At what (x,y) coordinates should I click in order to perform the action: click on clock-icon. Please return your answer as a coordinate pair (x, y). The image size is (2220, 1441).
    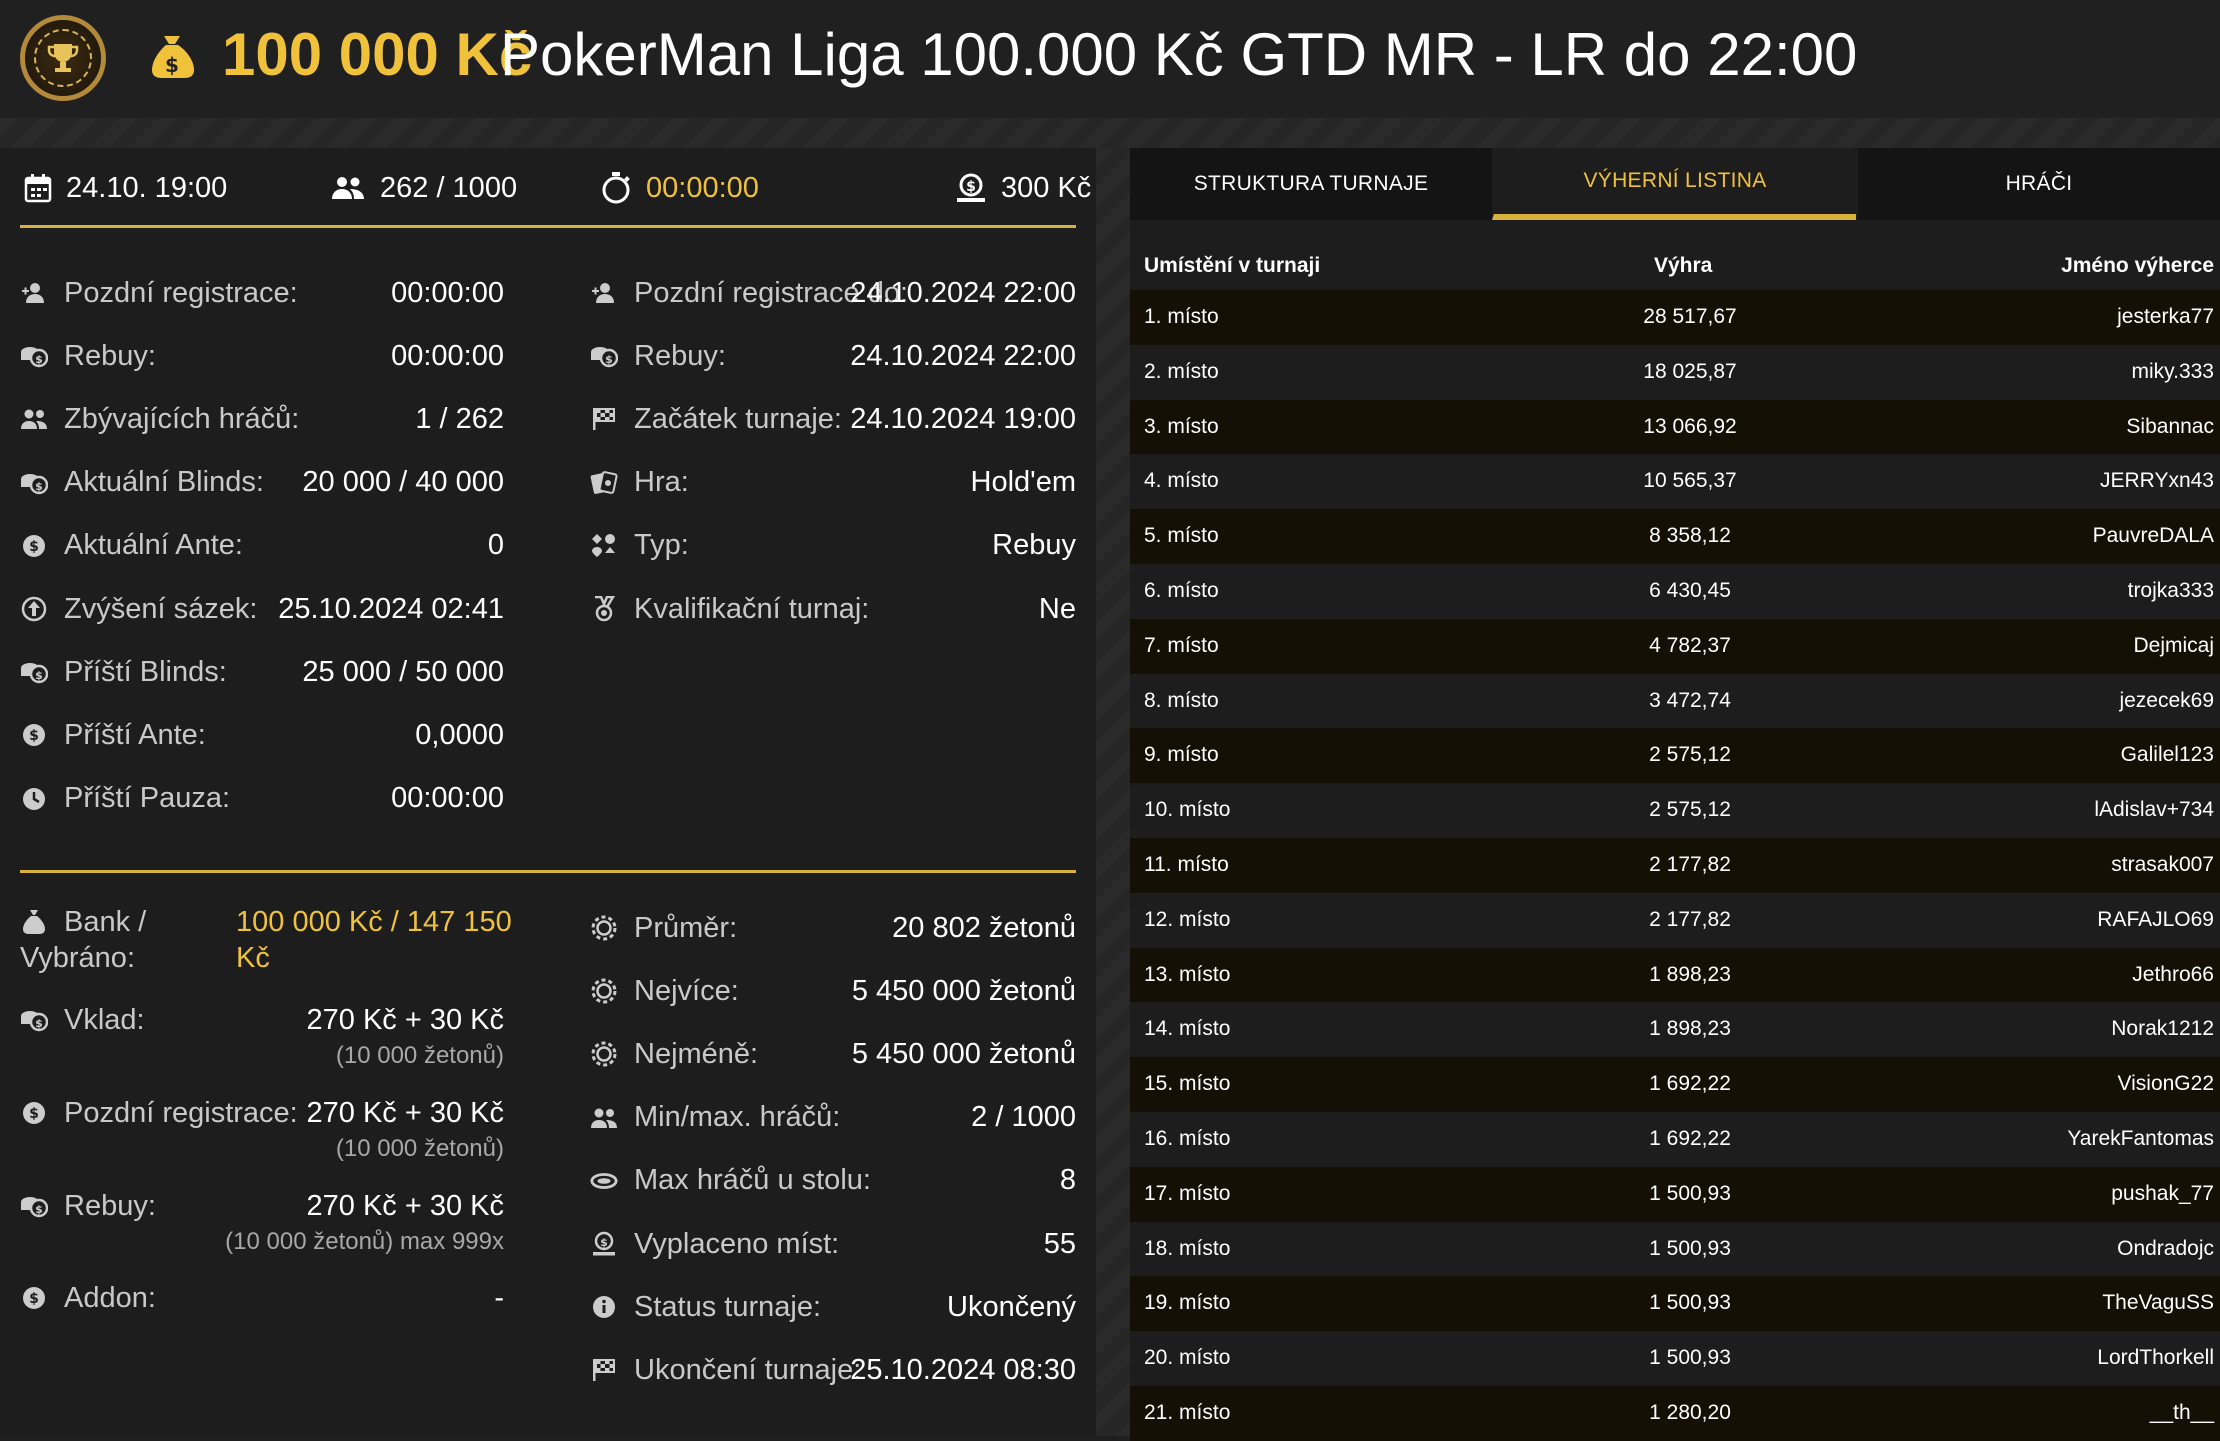
    Looking at the image, I should click on (34, 799).